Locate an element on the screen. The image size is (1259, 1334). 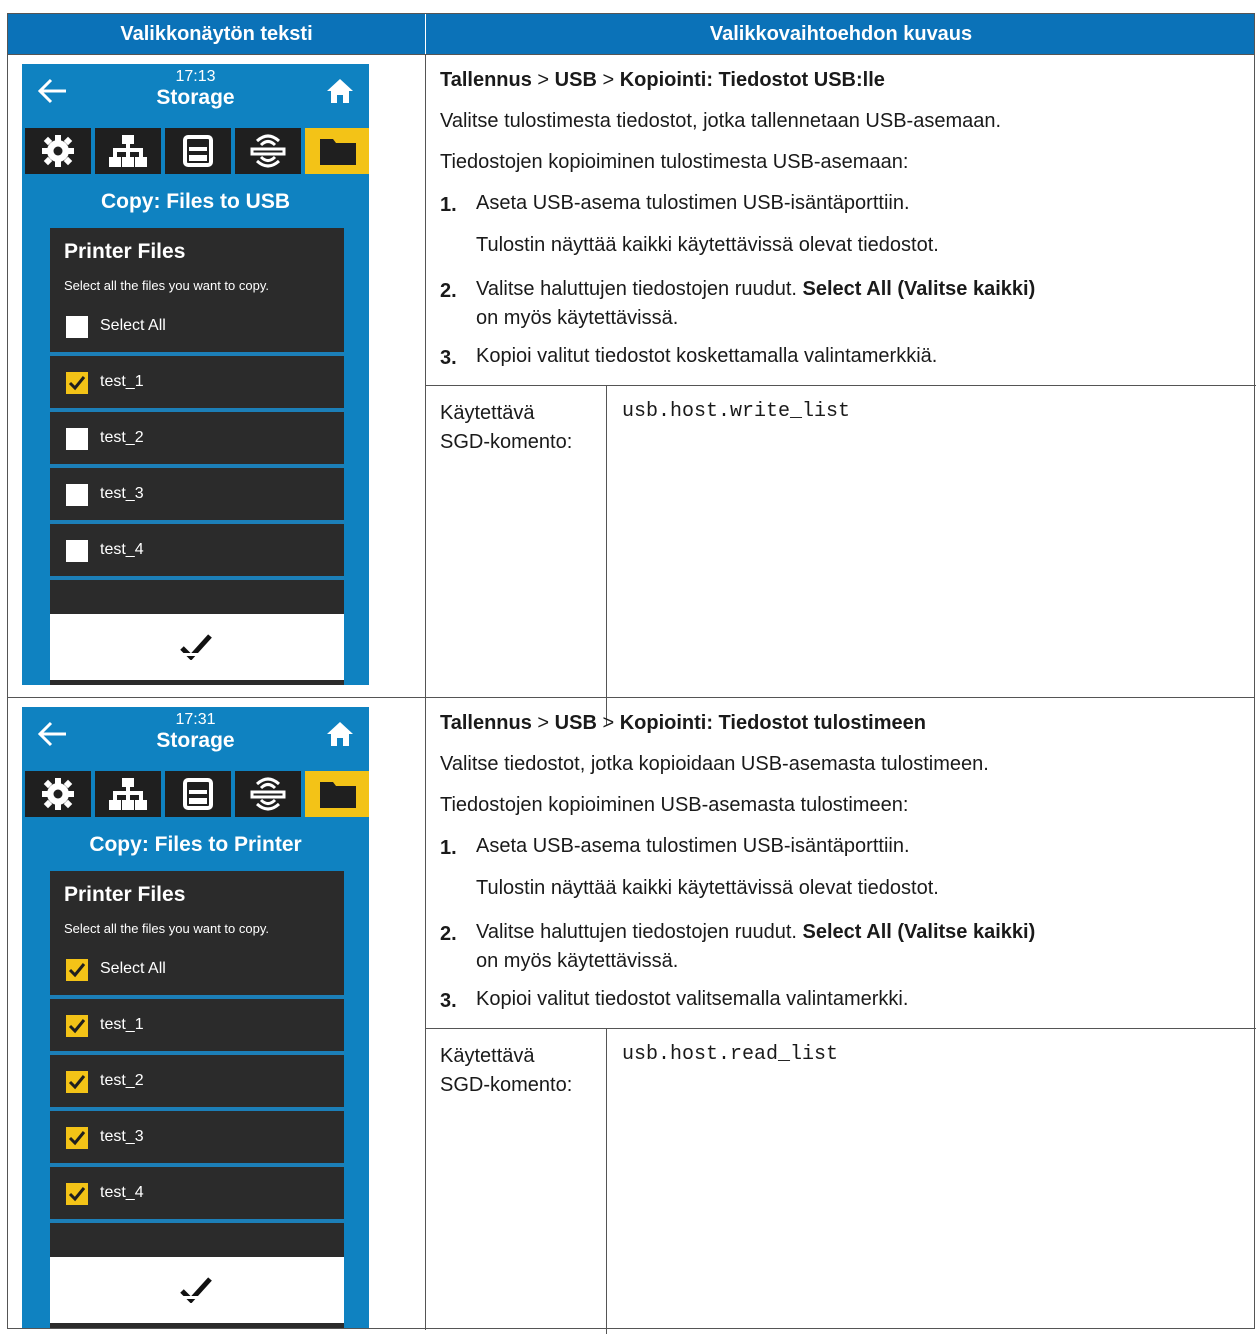
step-number: 2. is located at coordinates (448, 291).